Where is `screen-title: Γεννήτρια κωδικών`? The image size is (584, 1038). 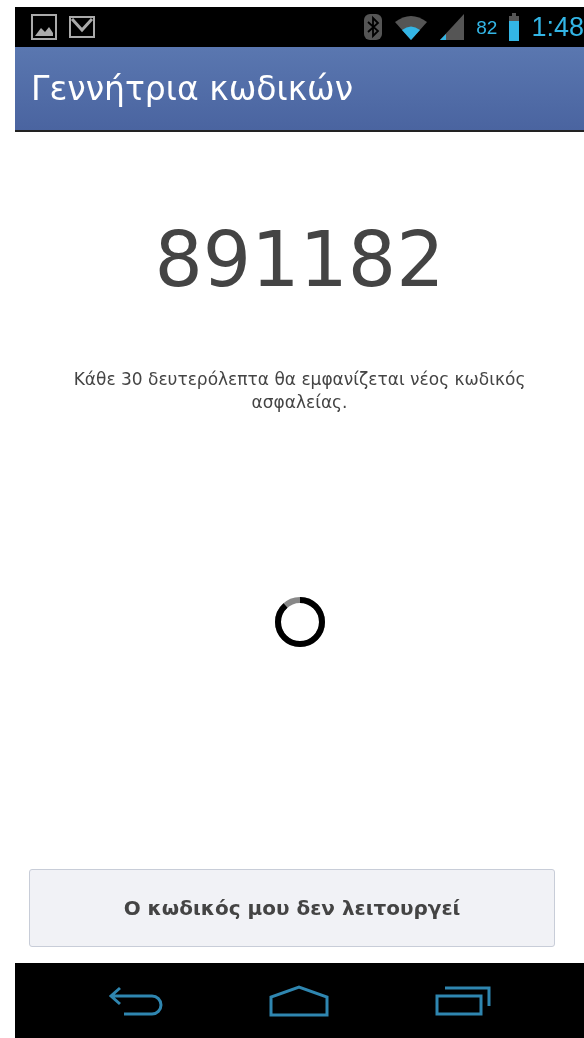
screen-title: Γεννήτρια κωδικών is located at coordinates (192, 88).